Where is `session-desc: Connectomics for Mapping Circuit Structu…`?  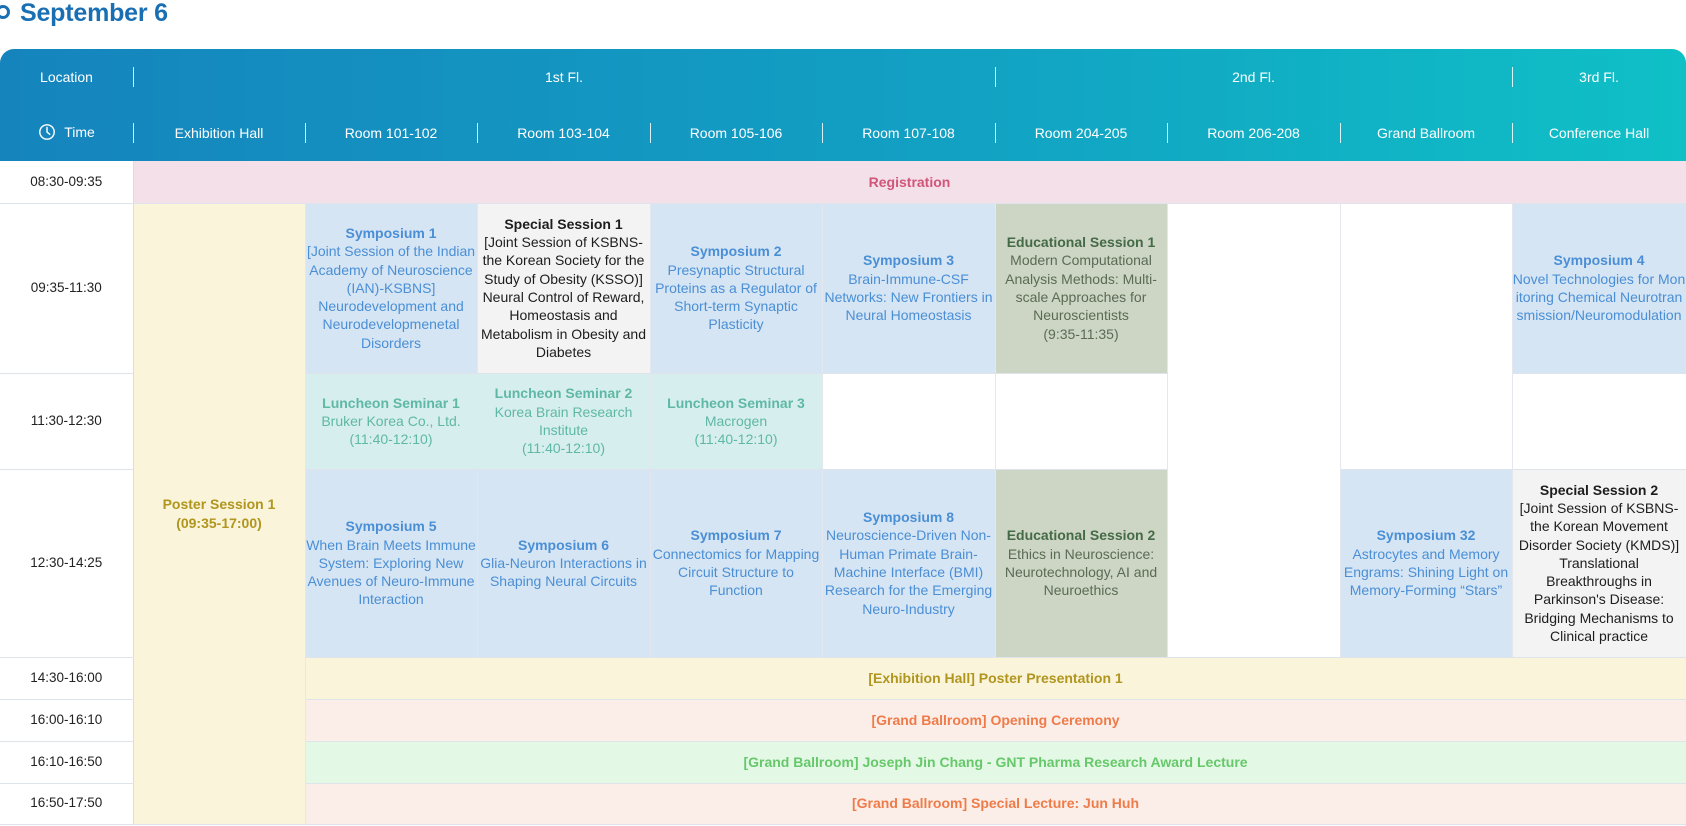
session-desc: Connectomics for Mapping Circuit Structu… is located at coordinates (736, 572).